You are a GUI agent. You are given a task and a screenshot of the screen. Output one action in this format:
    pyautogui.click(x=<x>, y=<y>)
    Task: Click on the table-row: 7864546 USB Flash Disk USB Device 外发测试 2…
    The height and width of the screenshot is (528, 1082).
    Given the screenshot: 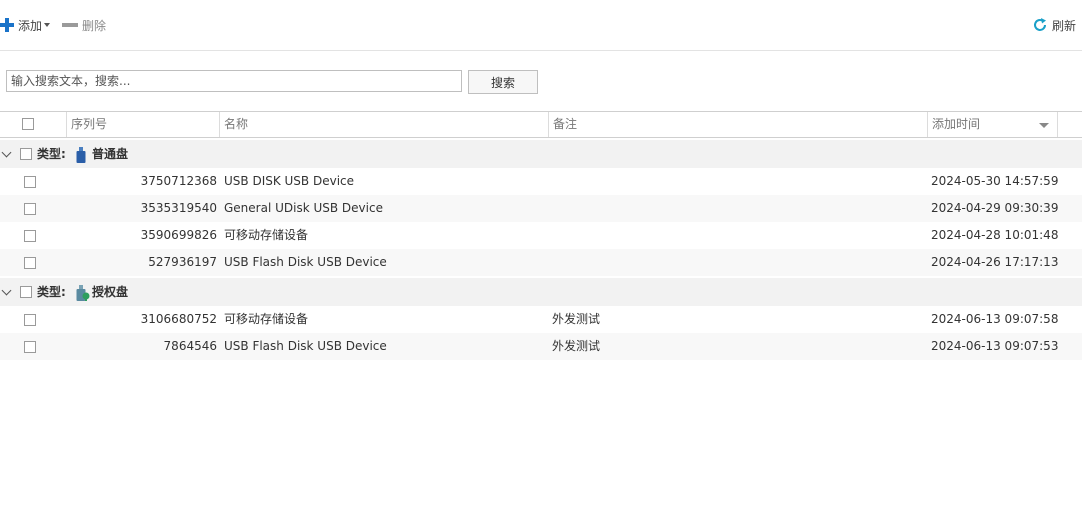 What is the action you would take?
    pyautogui.click(x=541, y=346)
    